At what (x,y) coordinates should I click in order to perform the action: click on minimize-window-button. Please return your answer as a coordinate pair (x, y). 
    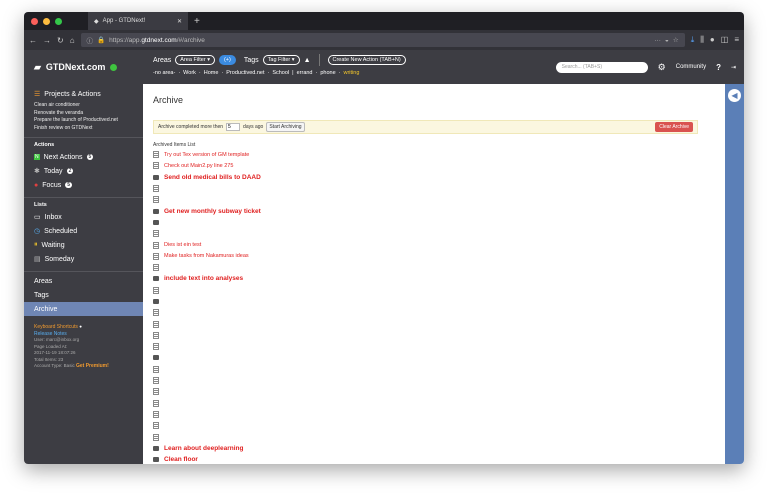
    Looking at the image, I should click on (46, 21).